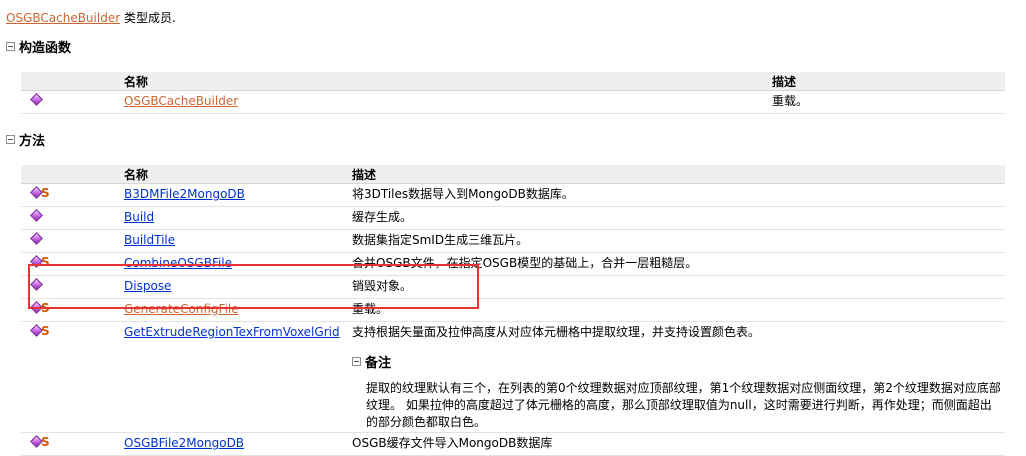 This screenshot has width=1026, height=456. I want to click on constructors-section-header: 构造函数, so click(38, 49).